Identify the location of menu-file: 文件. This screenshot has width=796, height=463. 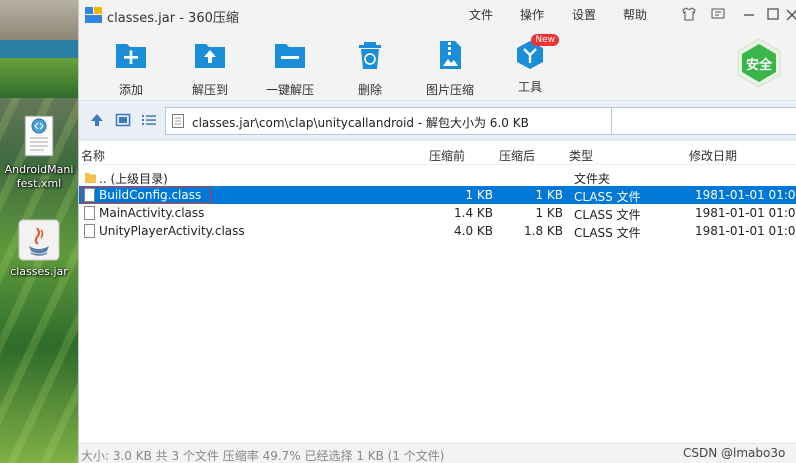
(481, 14).